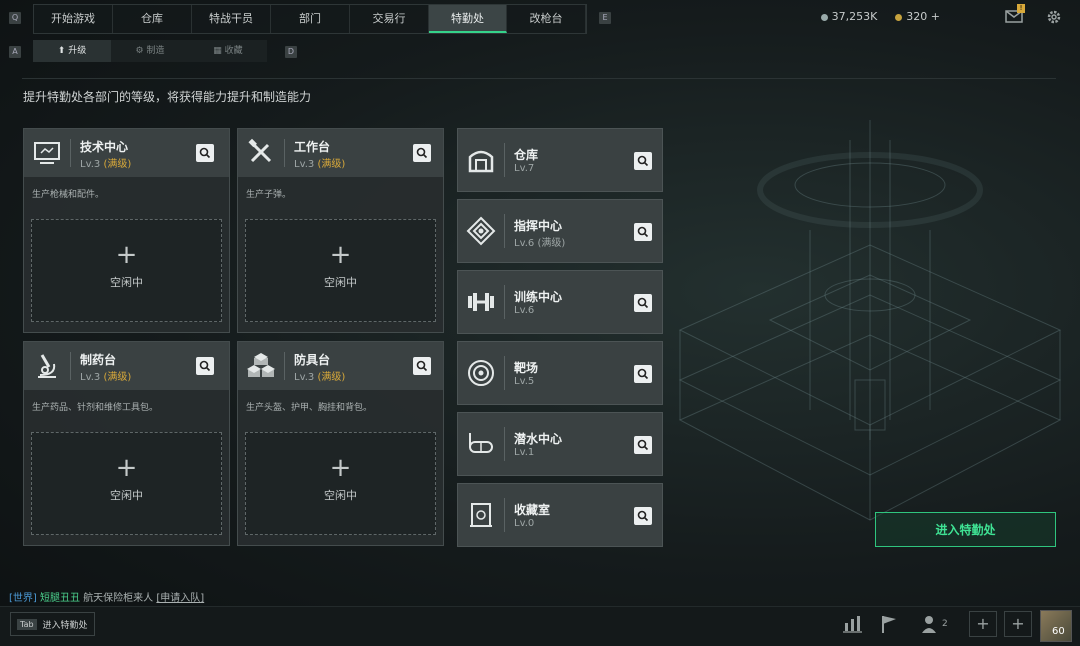 This screenshot has width=1080, height=646. Describe the element at coordinates (538, 226) in the screenshot. I see `item-title: 指挥中心` at that location.